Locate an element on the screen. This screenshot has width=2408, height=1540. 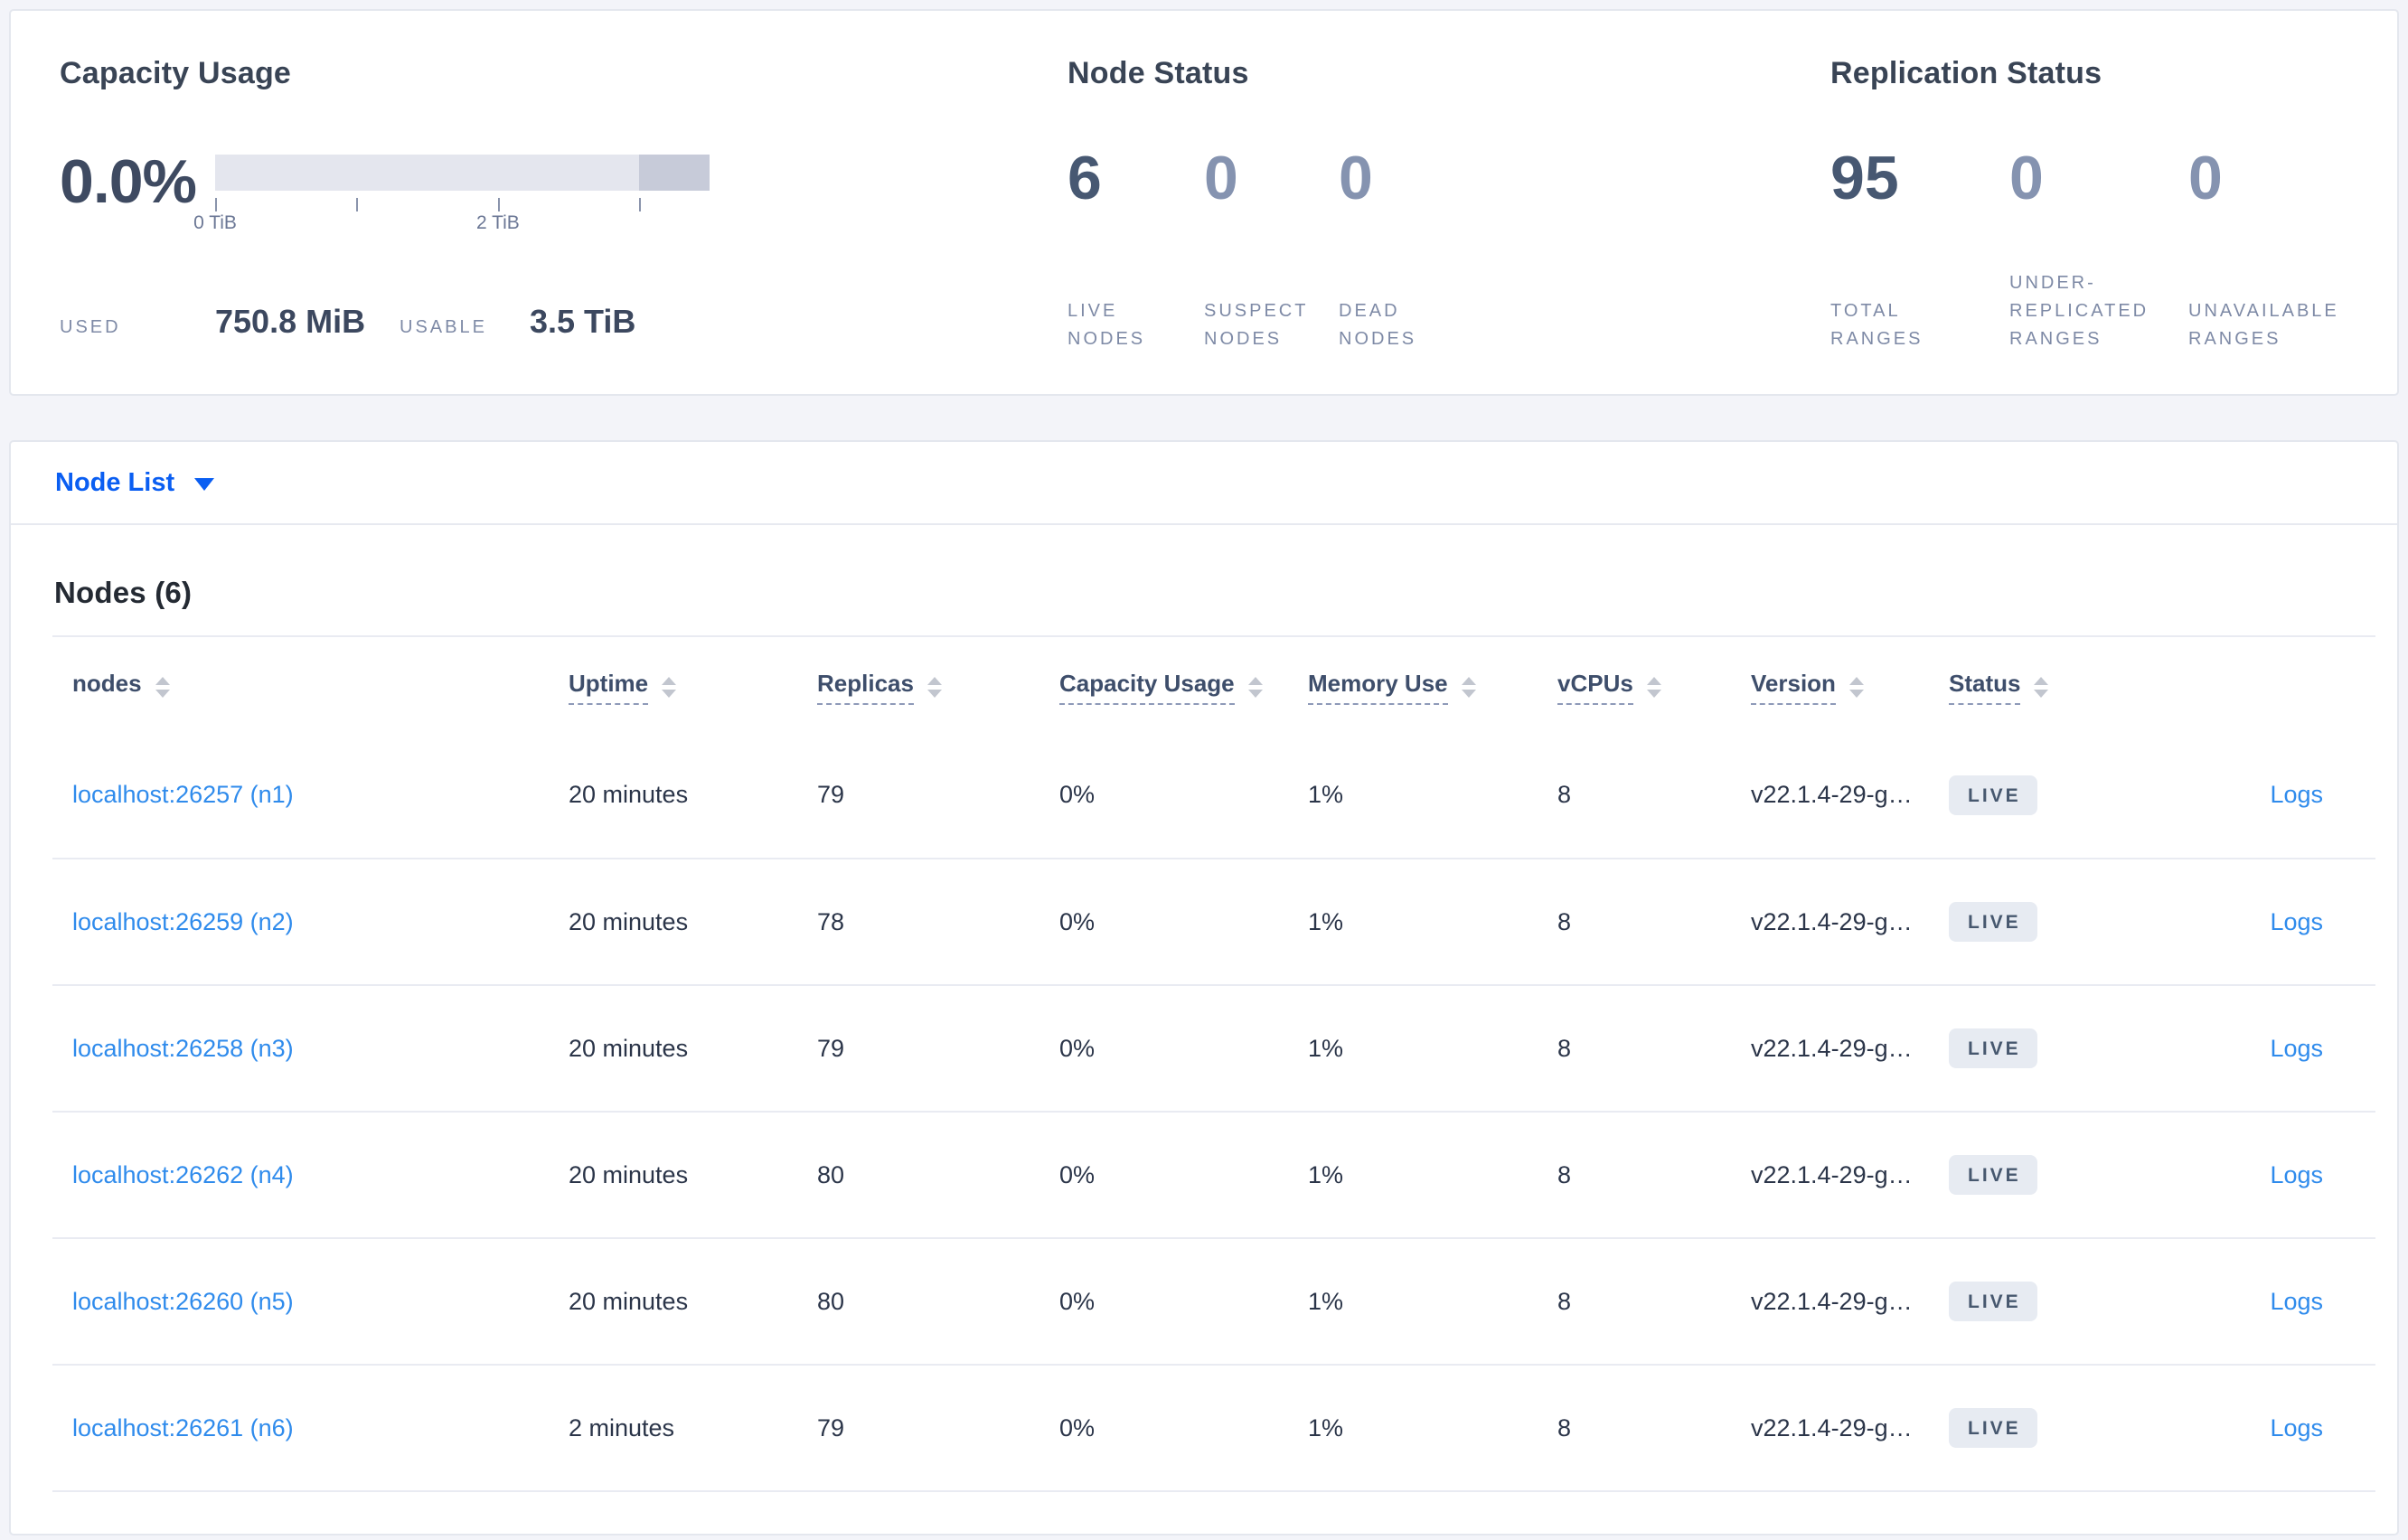
column-header-uptime: Uptime is located at coordinates (693, 684).